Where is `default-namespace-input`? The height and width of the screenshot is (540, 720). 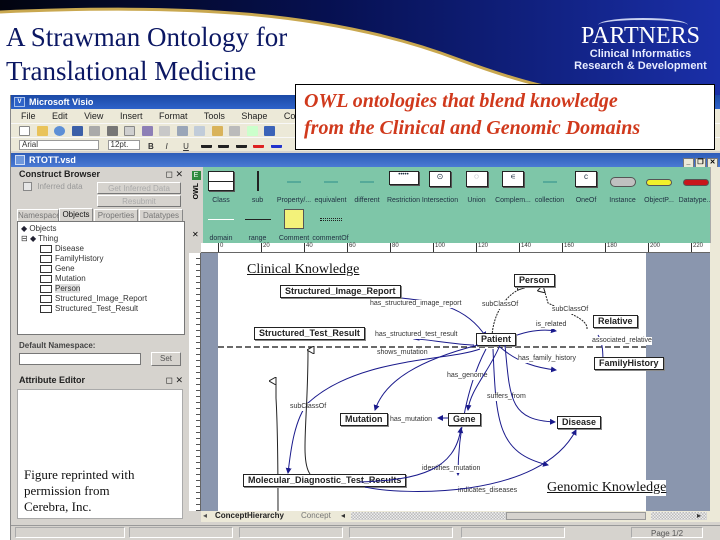 default-namespace-input is located at coordinates (80, 359).